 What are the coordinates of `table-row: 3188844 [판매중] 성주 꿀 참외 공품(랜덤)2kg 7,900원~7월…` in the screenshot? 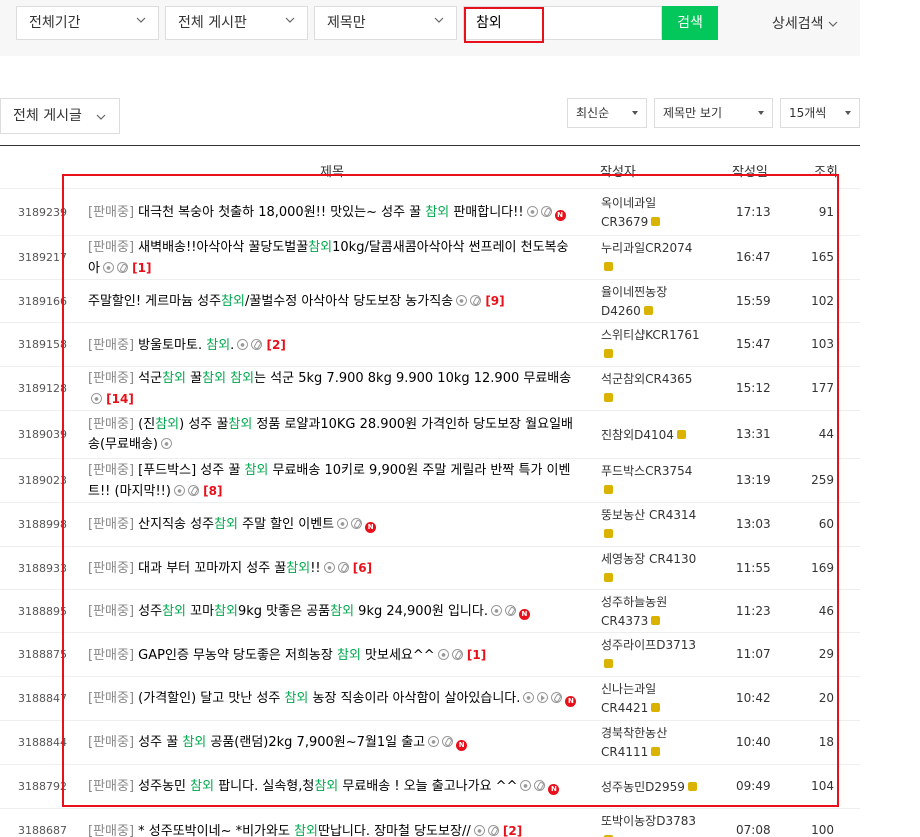 It's located at (430, 743).